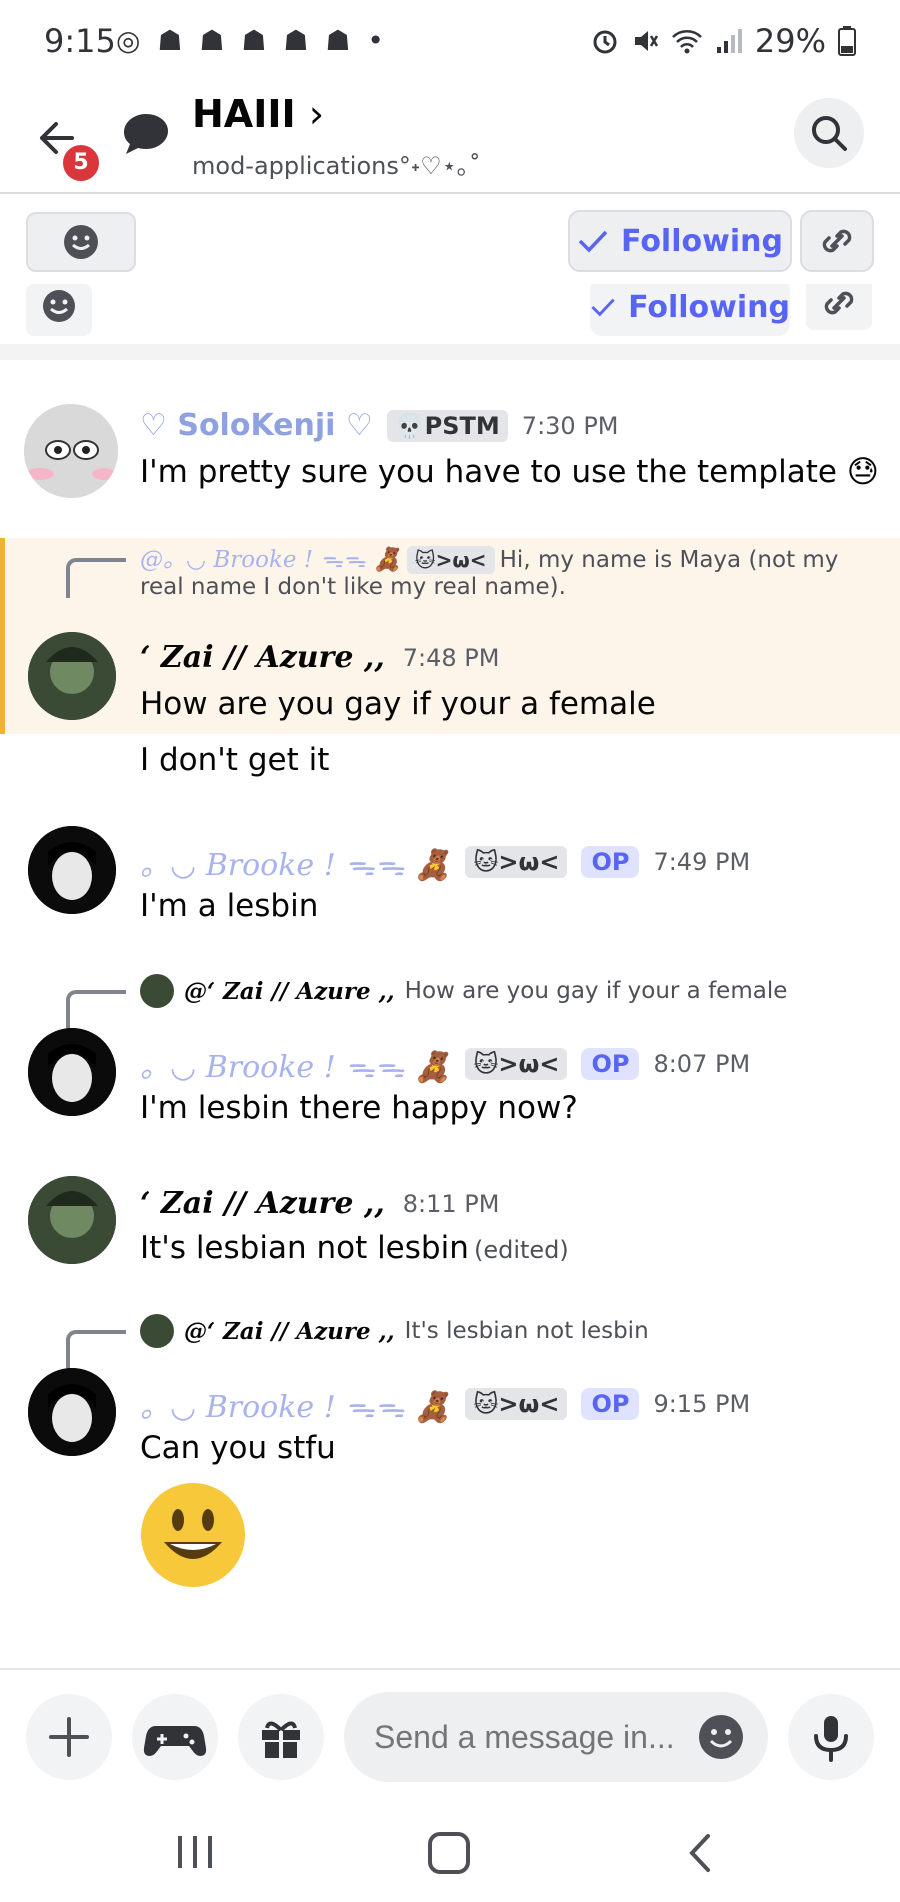 The image size is (900, 1902). I want to click on status-right: 29%, so click(723, 41).